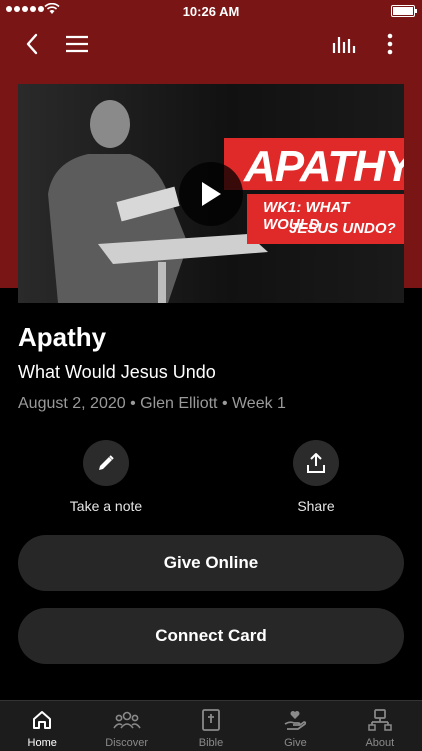 The image size is (422, 751). I want to click on share-label: Share, so click(316, 506).